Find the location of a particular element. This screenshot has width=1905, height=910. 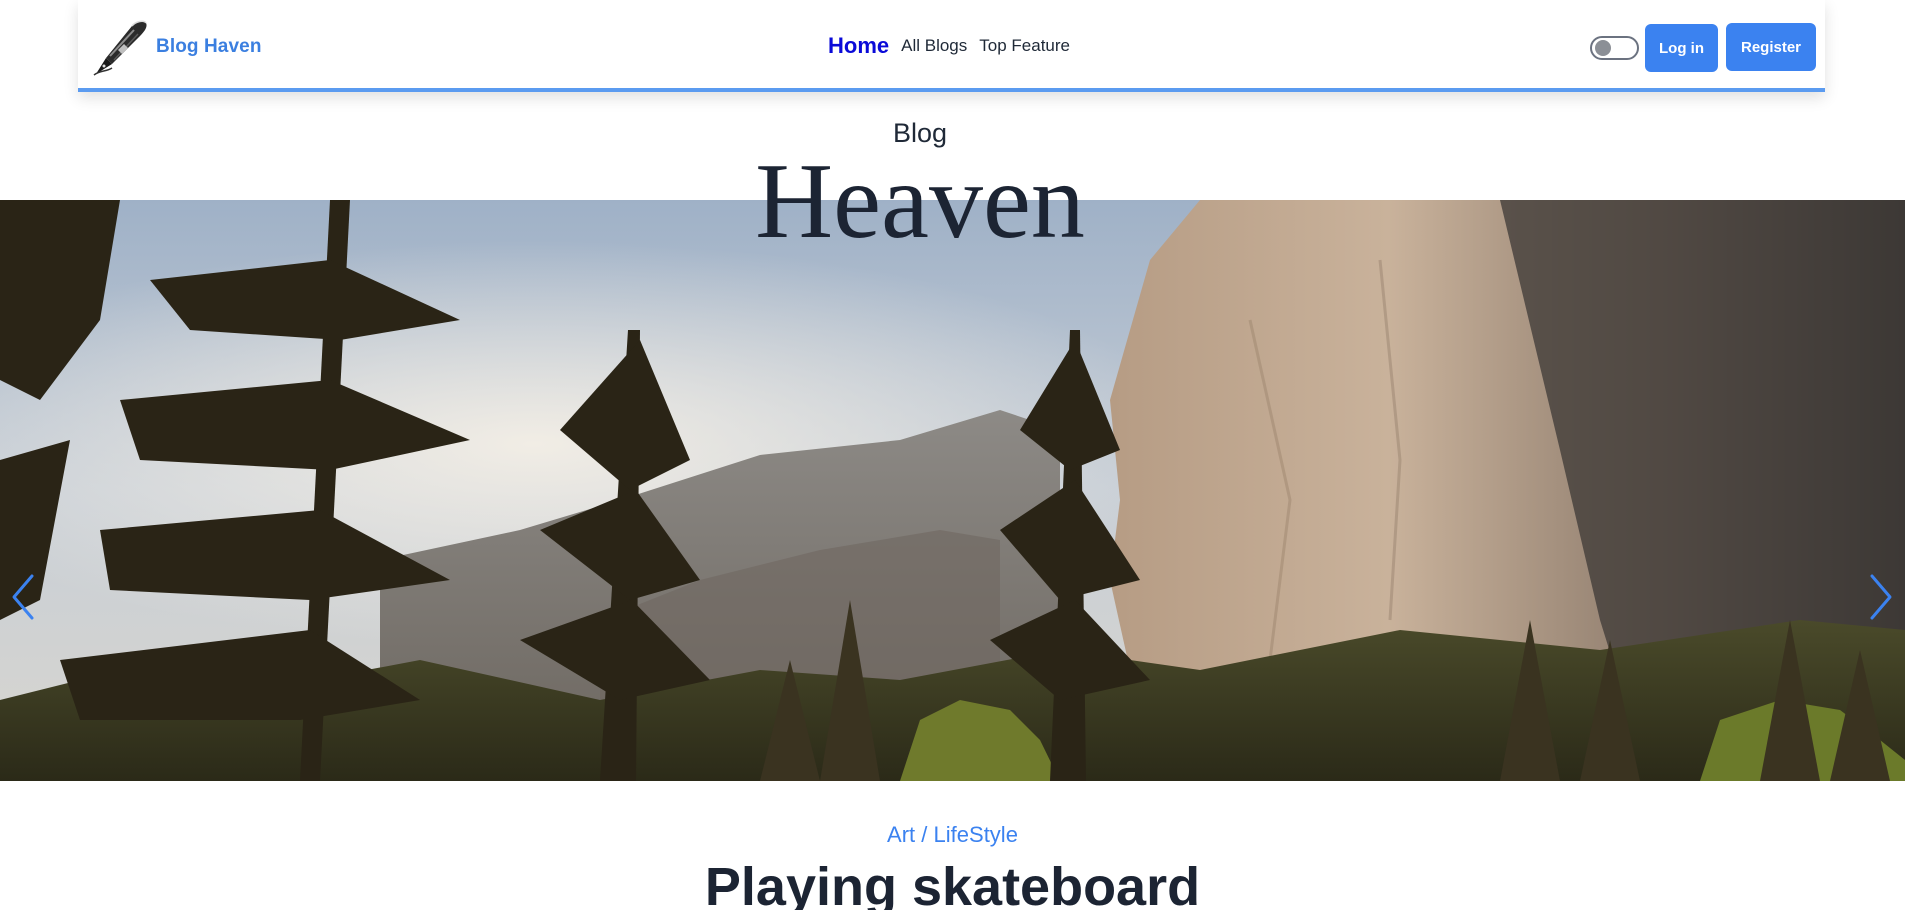

login-button: Log in is located at coordinates (1681, 48).